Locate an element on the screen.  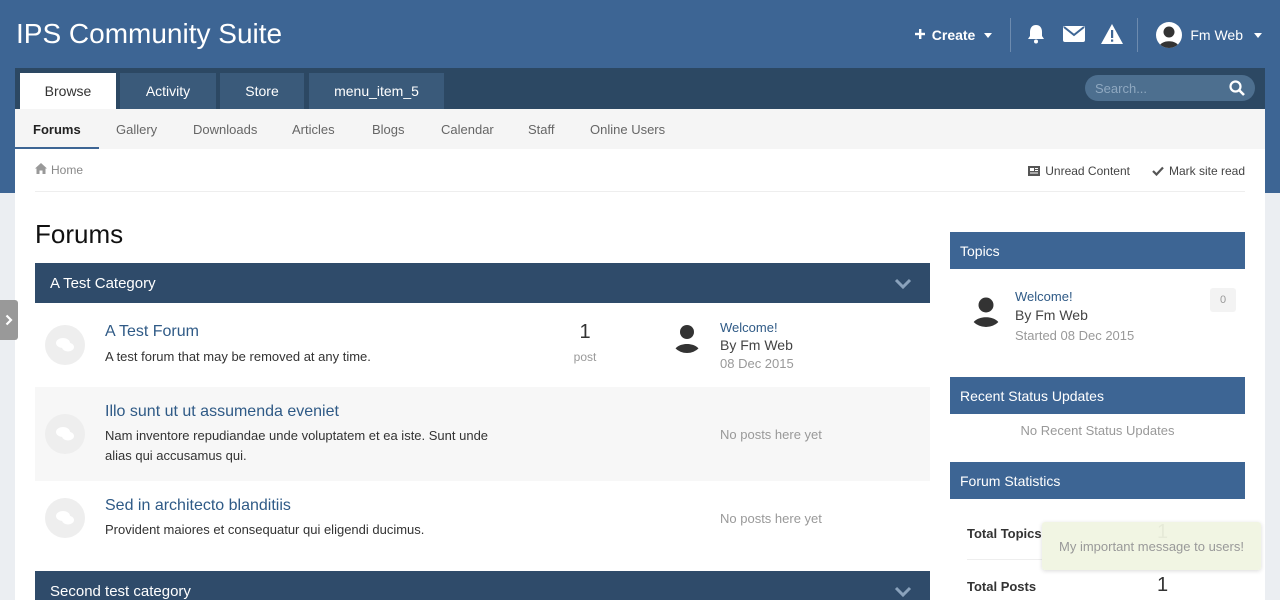
subnav-gallery: Gallery is located at coordinates (136, 129).